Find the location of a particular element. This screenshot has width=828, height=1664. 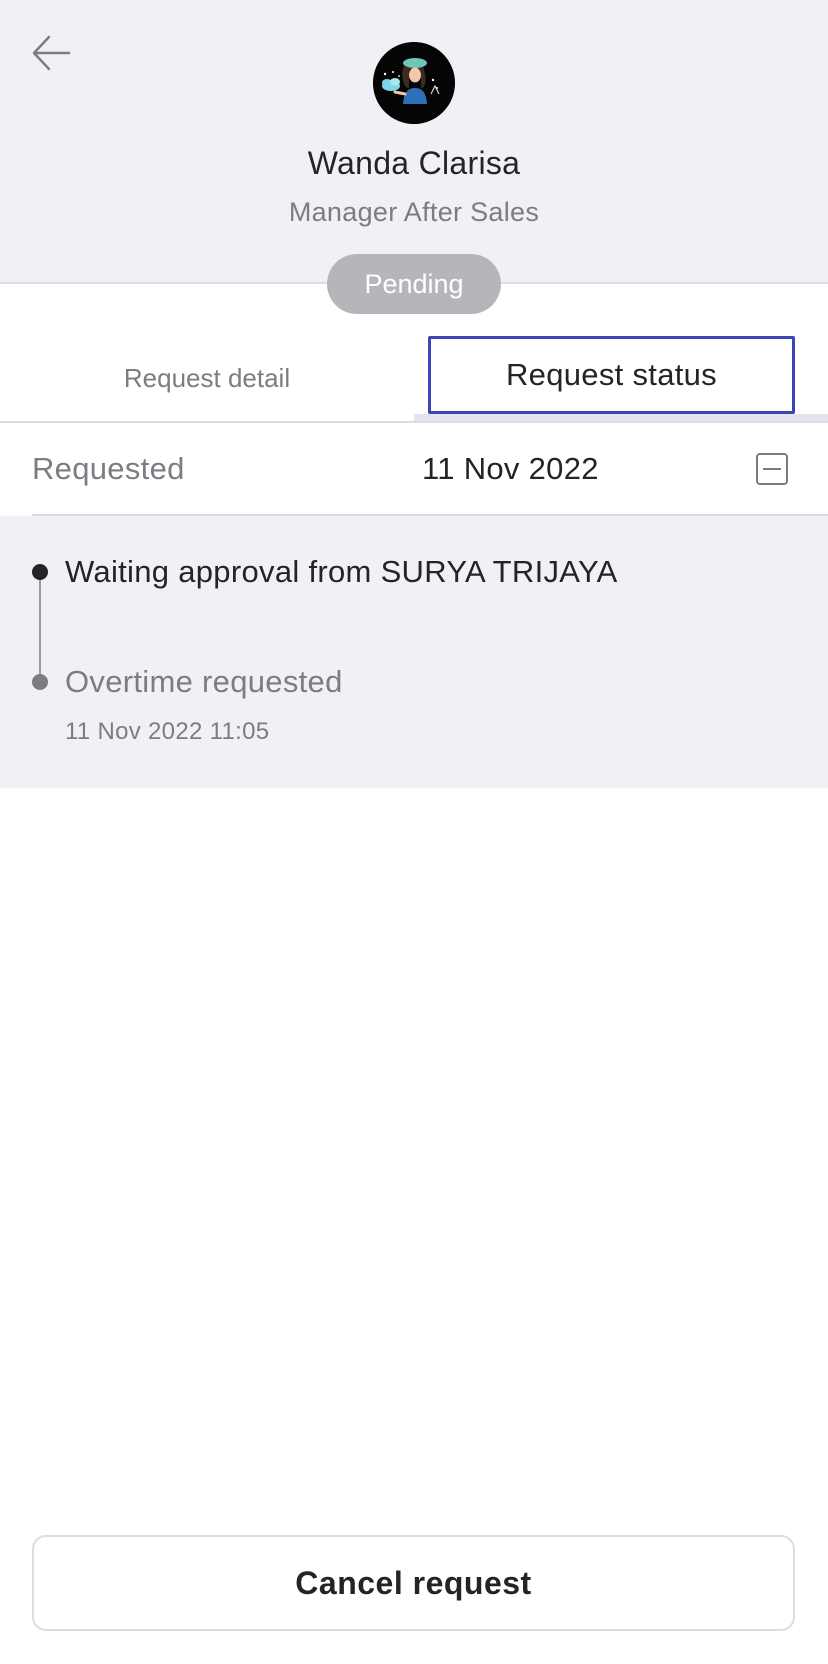

employee-role: Manager After Sales is located at coordinates (414, 212).